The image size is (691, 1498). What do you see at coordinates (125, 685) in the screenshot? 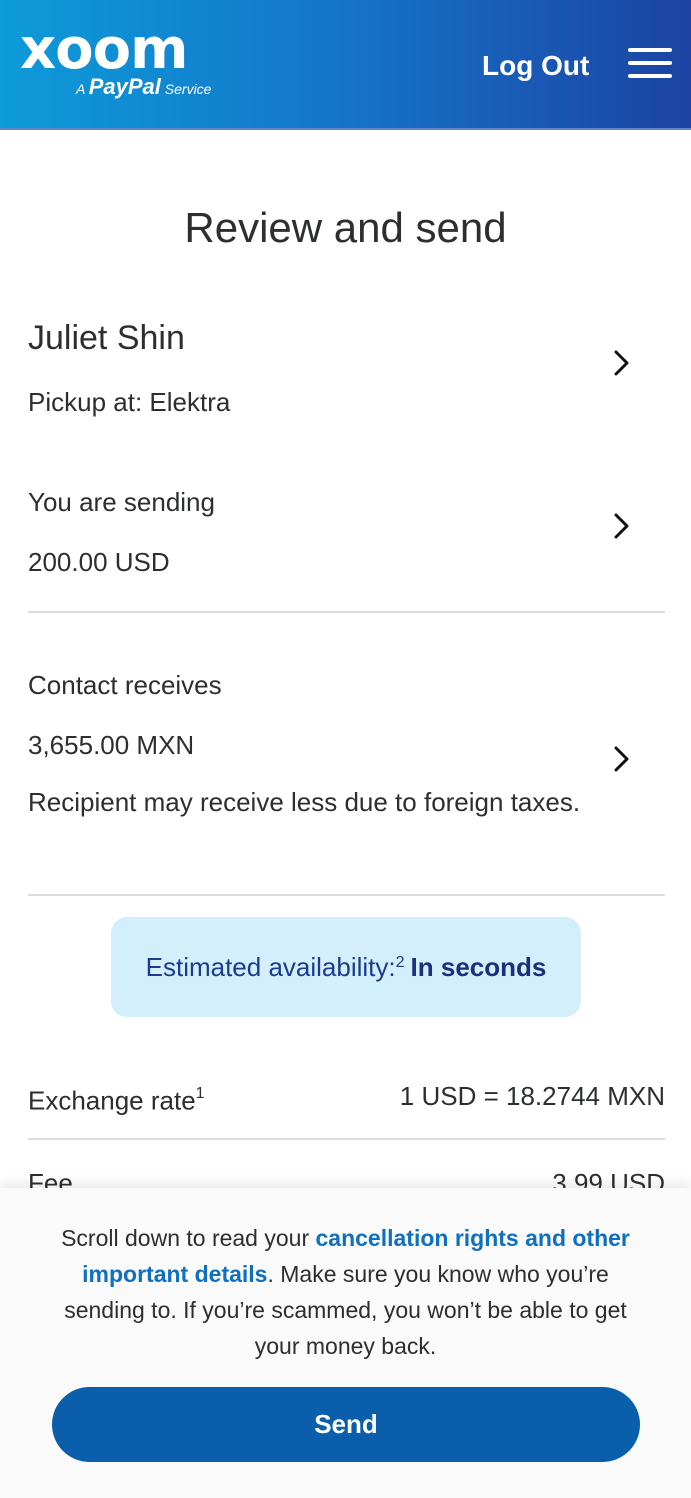
I see `receives-label: Contact receives` at bounding box center [125, 685].